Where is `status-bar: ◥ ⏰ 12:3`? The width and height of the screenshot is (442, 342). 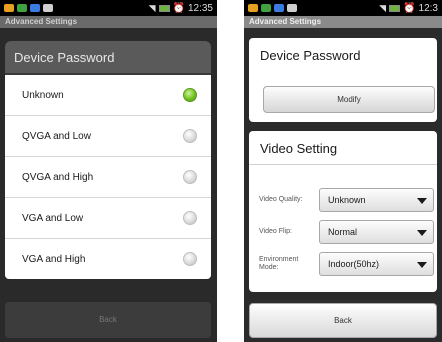
status-bar: ◥ ⏰ 12:3 is located at coordinates (343, 8).